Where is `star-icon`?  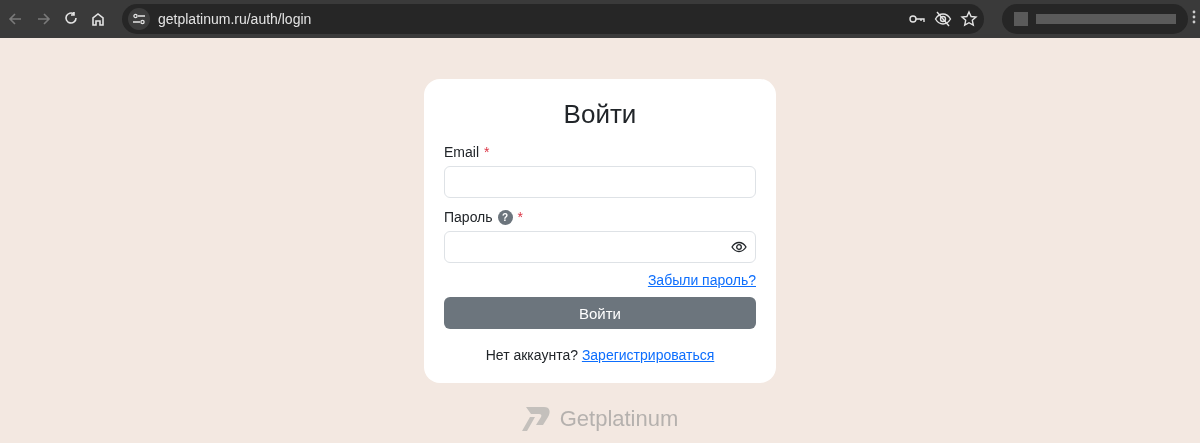
star-icon is located at coordinates (969, 19).